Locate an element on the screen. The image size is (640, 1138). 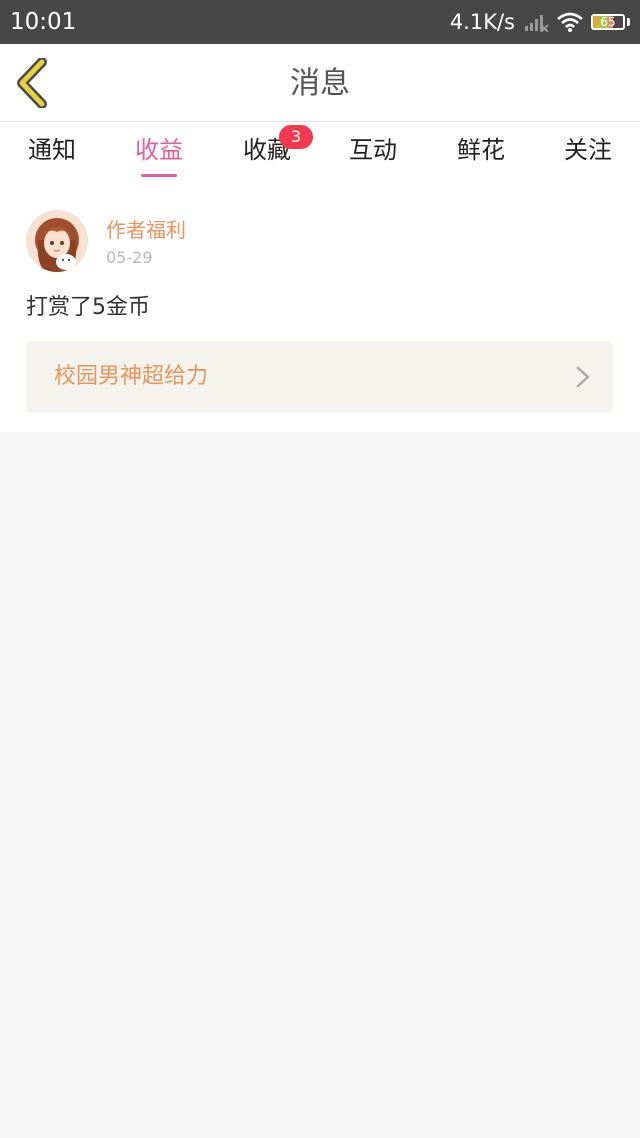
battery-tip is located at coordinates (628, 22).